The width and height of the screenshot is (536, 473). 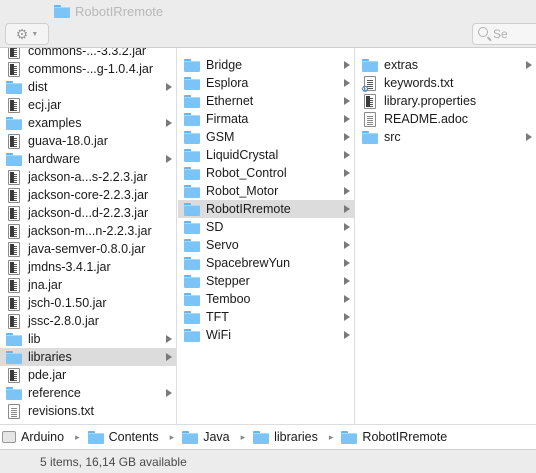 I want to click on folder-row: LiquidCrystal, so click(x=266, y=155).